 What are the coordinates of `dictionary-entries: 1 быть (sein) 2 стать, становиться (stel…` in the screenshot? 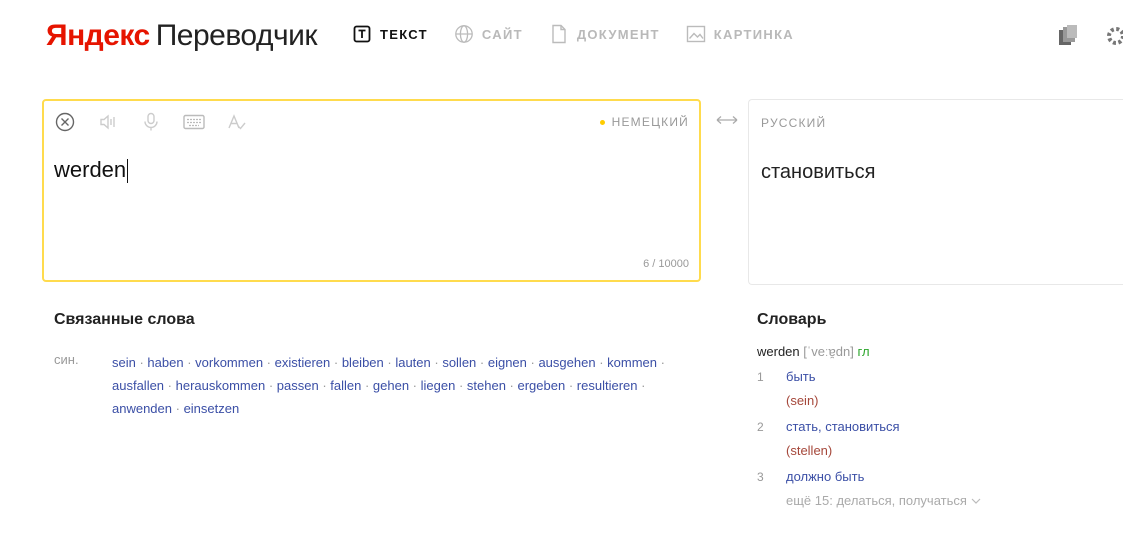 It's located at (937, 427).